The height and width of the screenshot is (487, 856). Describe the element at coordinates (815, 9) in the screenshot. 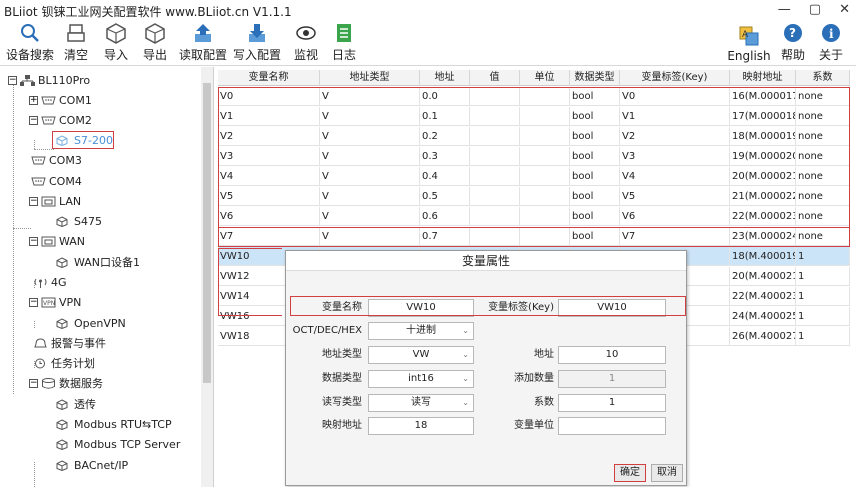

I see `maximize-button: ▢` at that location.